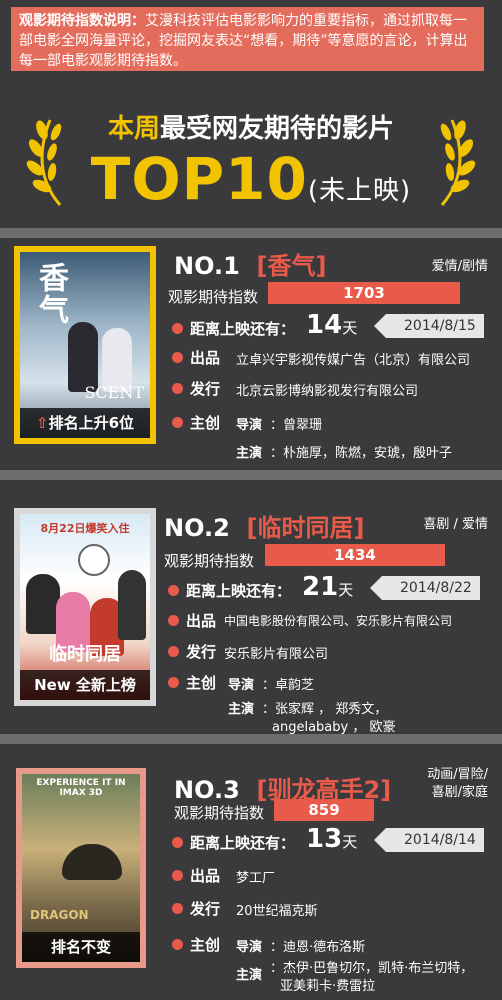 Image resolution: width=502 pixels, height=1000 pixels. What do you see at coordinates (364, 293) in the screenshot?
I see `index-bar: 1703` at bounding box center [364, 293].